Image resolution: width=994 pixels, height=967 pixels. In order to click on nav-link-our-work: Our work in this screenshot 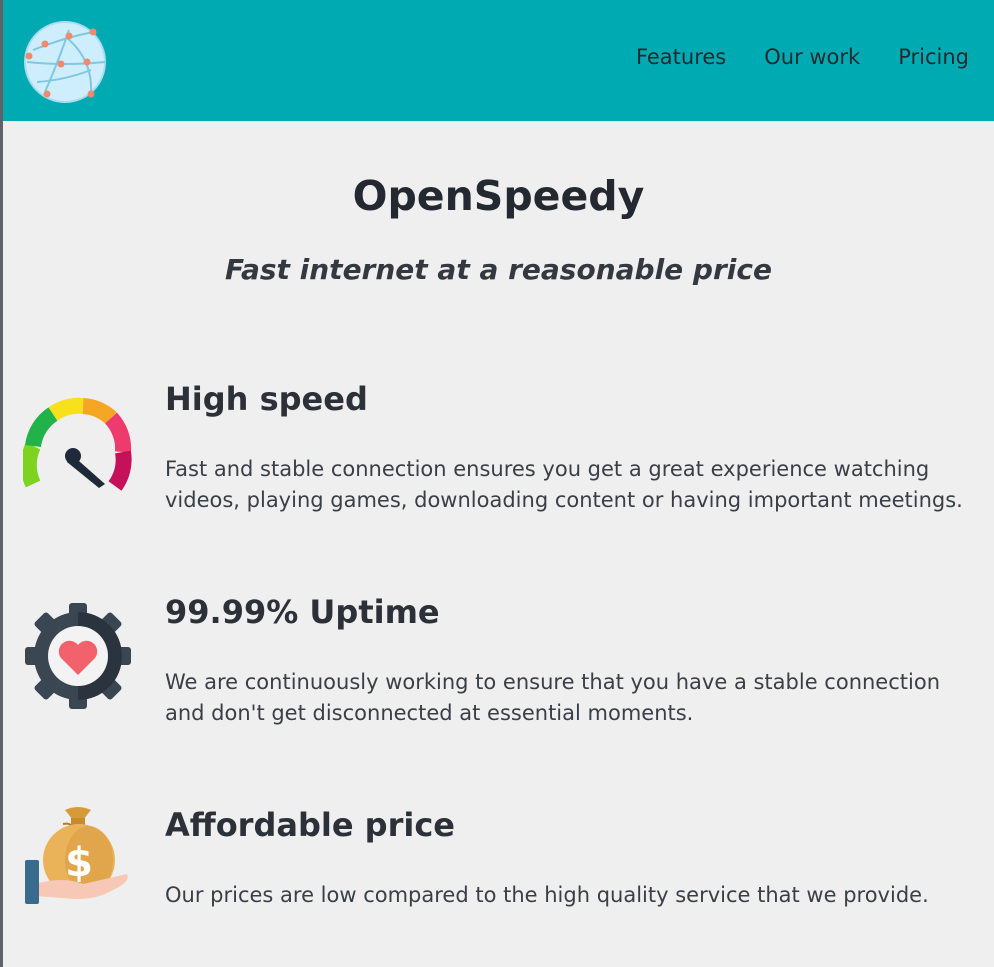, I will do `click(812, 57)`.